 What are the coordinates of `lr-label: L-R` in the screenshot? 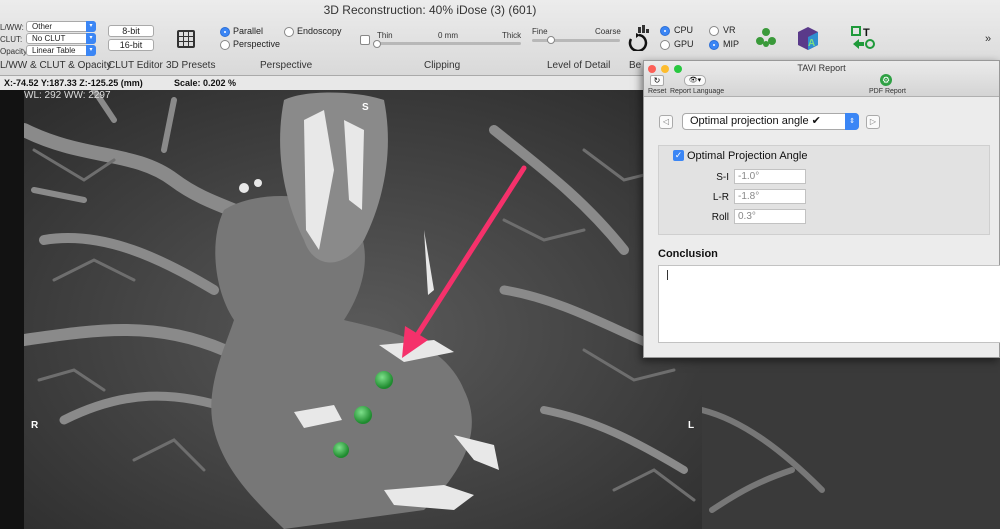 It's located at (720, 197).